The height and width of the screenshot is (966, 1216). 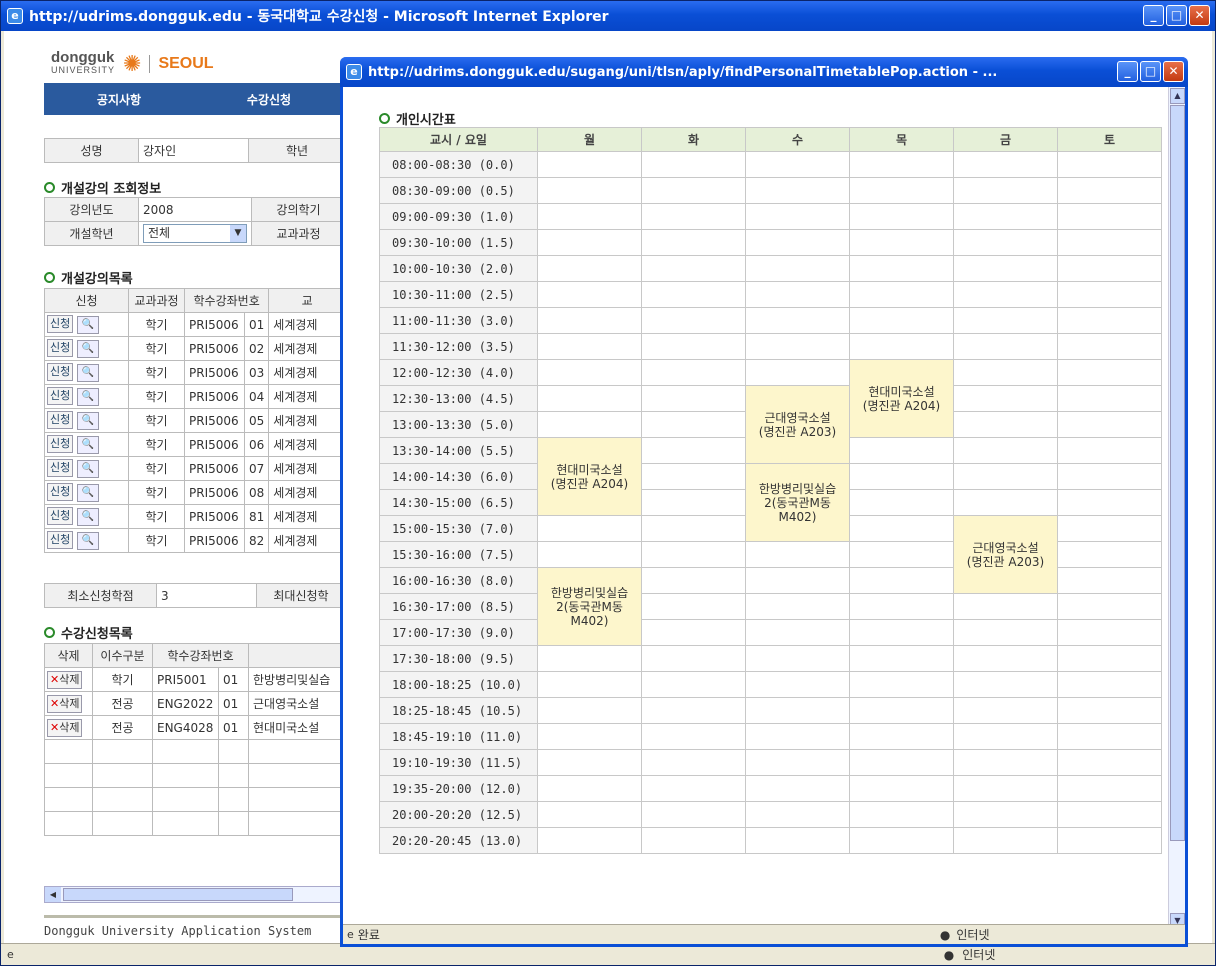 I want to click on period-label: 08:00-08:30 (0.0), so click(x=458, y=164).